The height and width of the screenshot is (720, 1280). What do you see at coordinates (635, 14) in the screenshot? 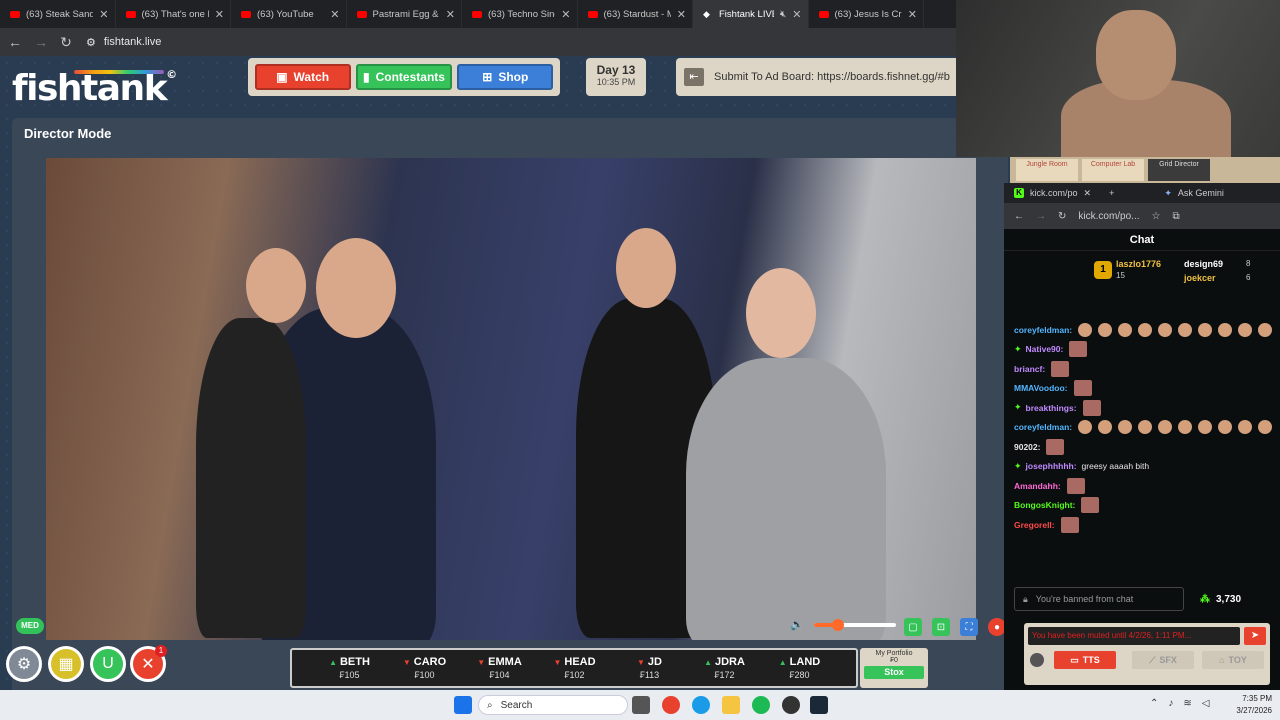
I see `browser-tab: (63) Stardust - Mu ✕` at bounding box center [635, 14].